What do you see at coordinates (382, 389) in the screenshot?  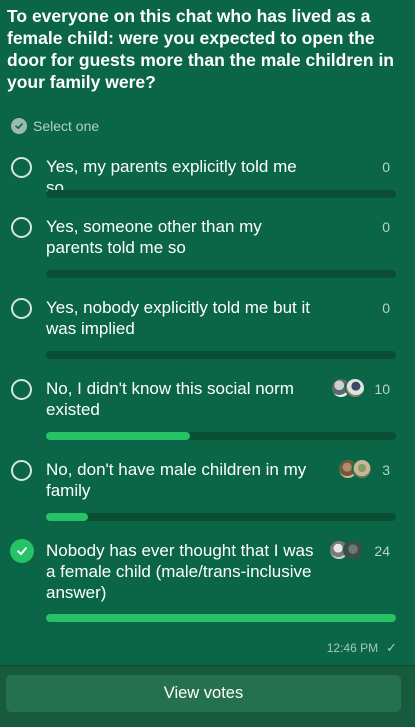 I see `vote-count: 10` at bounding box center [382, 389].